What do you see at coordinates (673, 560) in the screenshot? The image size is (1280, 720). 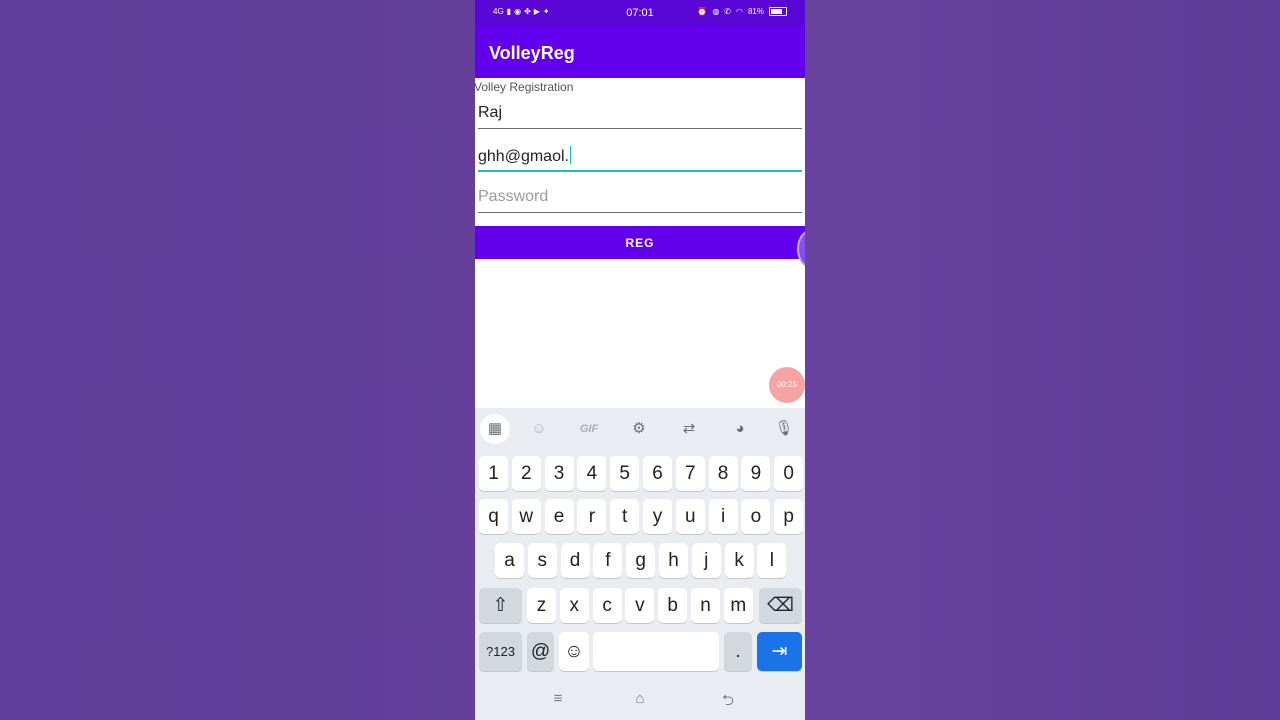 I see `key-h: h` at bounding box center [673, 560].